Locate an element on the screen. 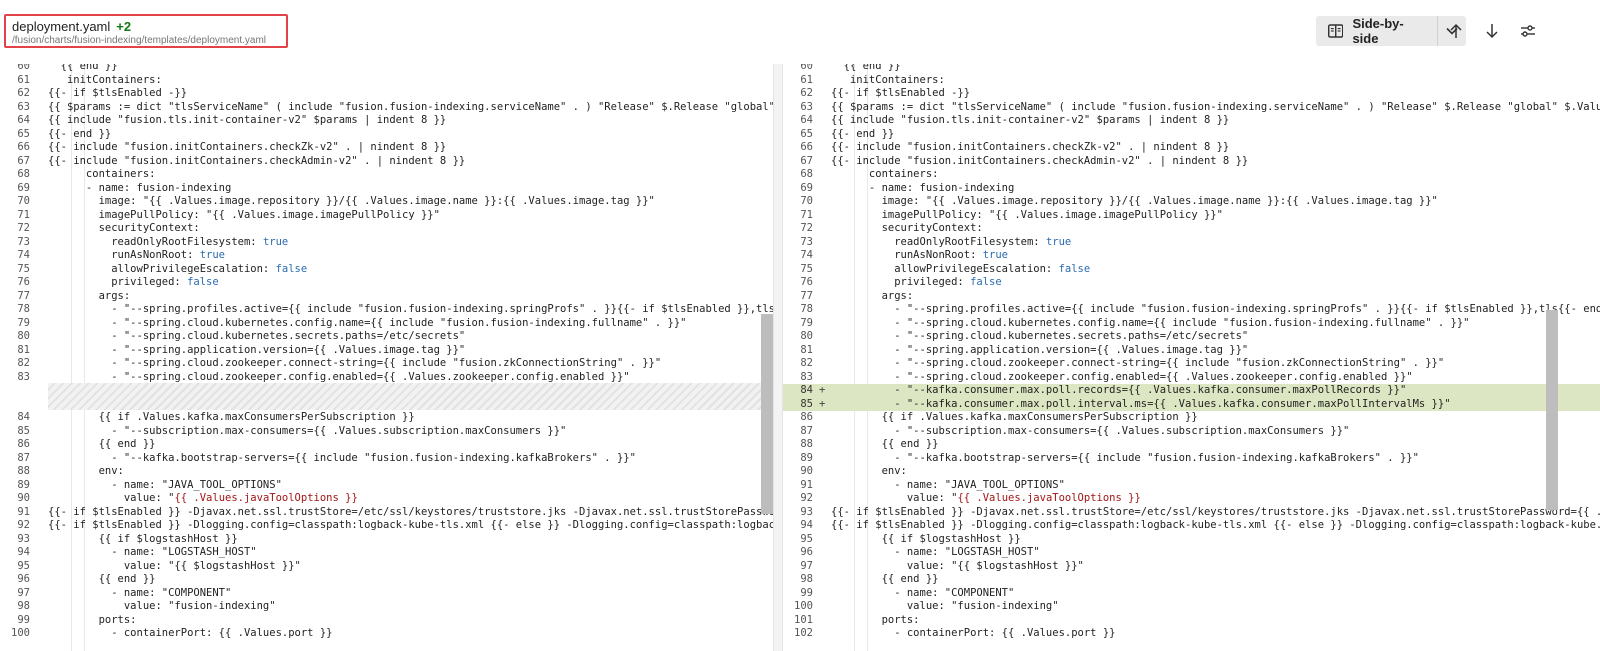 The image size is (1600, 651). code-text: {{- end }} is located at coordinates (80, 133).